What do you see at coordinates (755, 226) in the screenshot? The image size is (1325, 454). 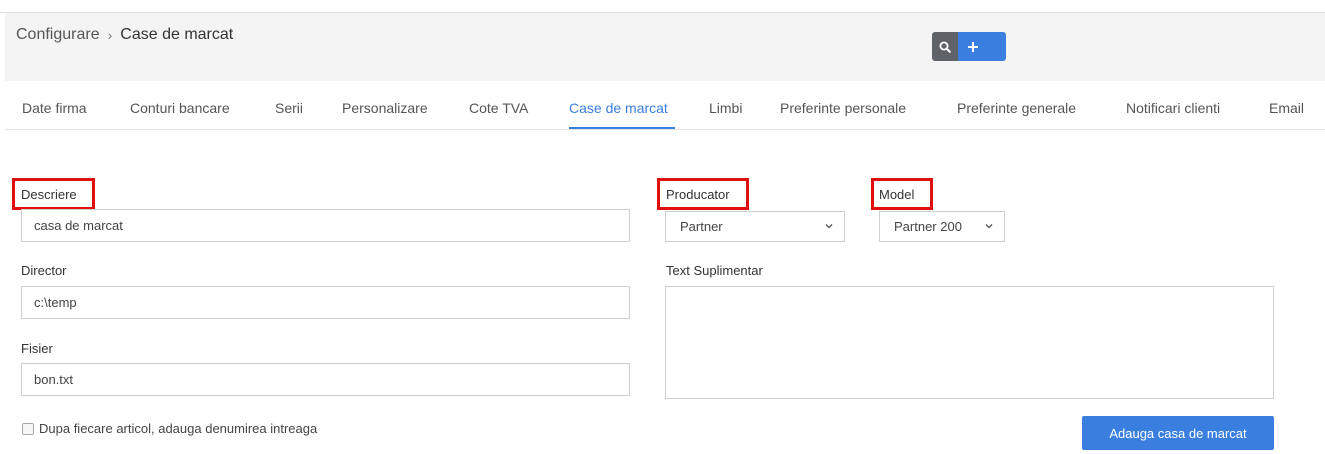 I see `producator-select: Partner` at bounding box center [755, 226].